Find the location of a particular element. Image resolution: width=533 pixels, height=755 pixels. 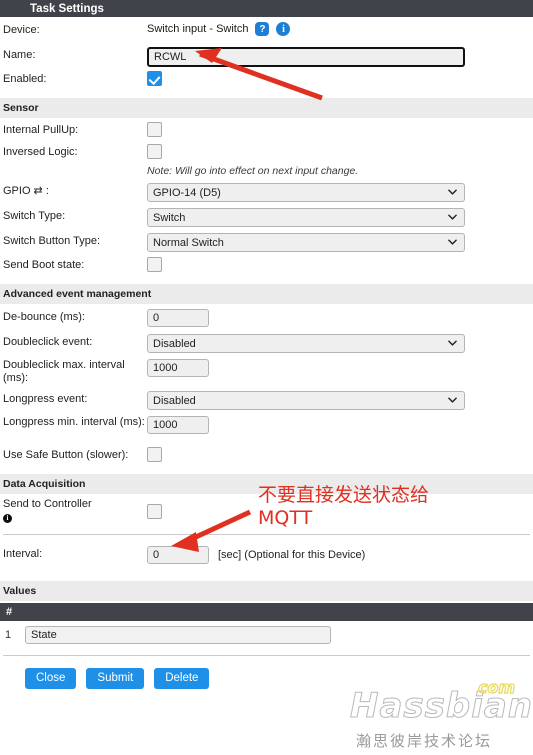

send-to-controller-info-icon: i is located at coordinates (7, 518).